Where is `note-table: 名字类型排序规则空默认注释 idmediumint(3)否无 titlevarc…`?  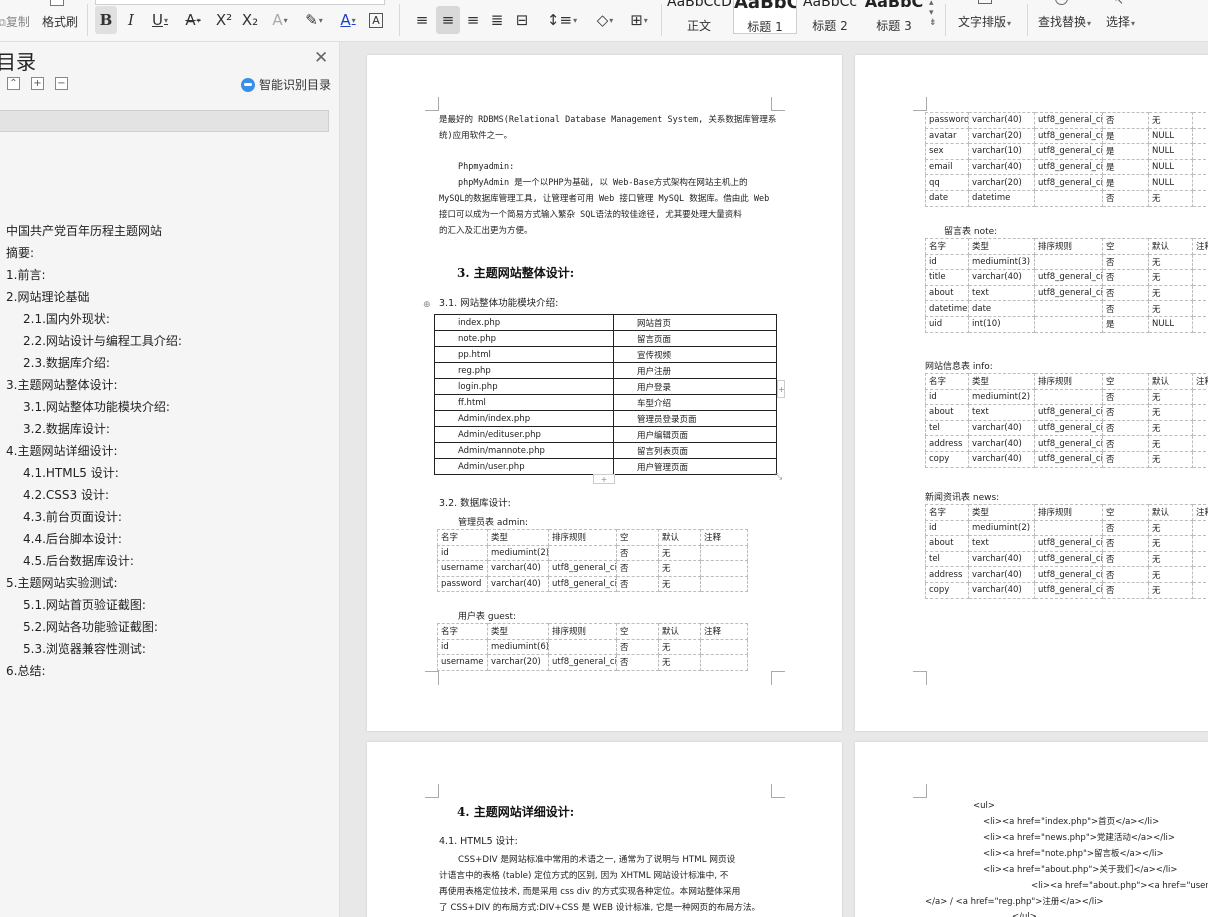 note-table: 名字类型排序规则空默认注释 idmediumint(3)否无 titlevarc… is located at coordinates (1066, 285).